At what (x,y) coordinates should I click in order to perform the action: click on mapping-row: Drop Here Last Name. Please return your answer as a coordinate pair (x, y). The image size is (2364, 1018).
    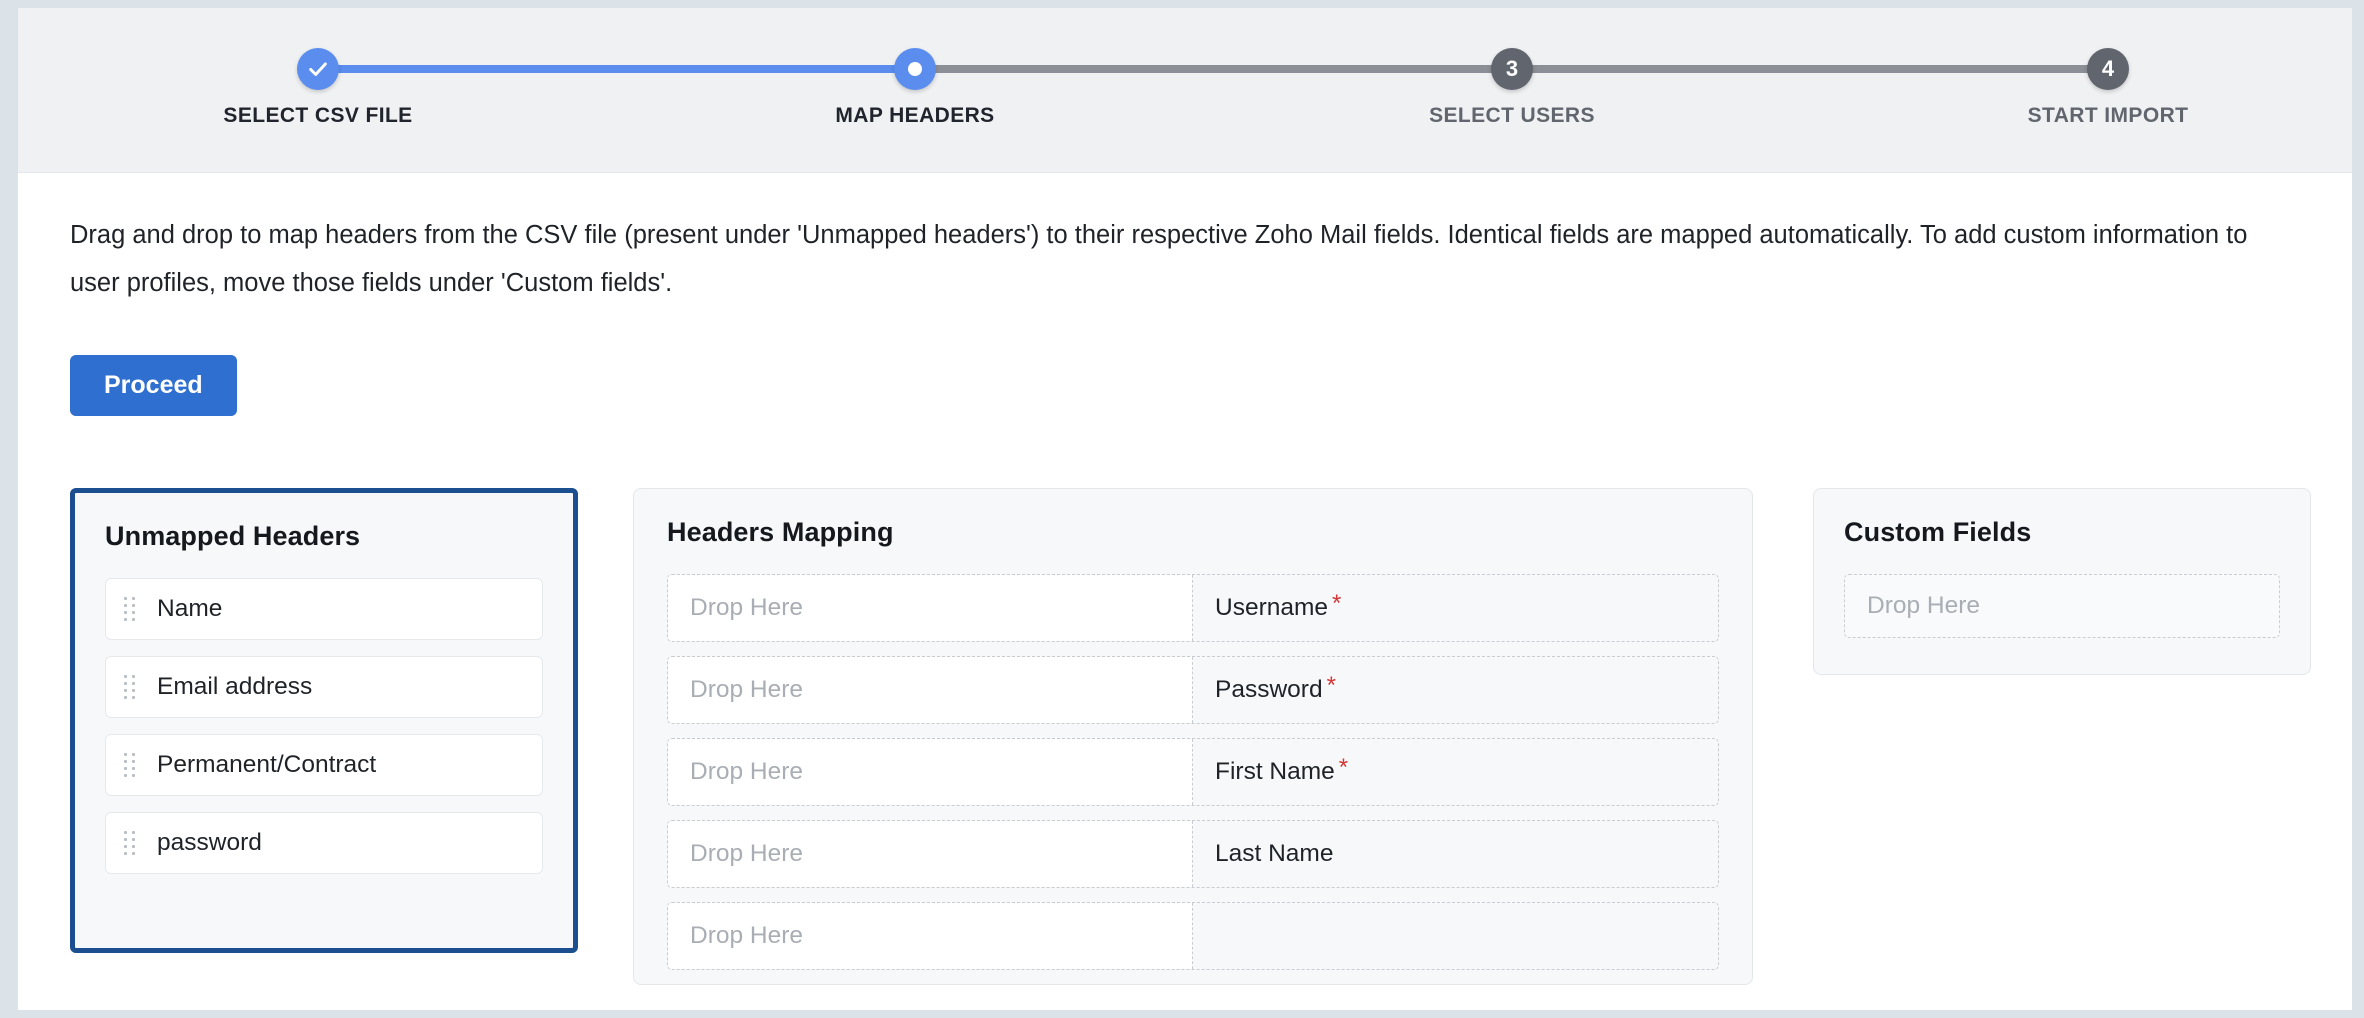
    Looking at the image, I should click on (1193, 854).